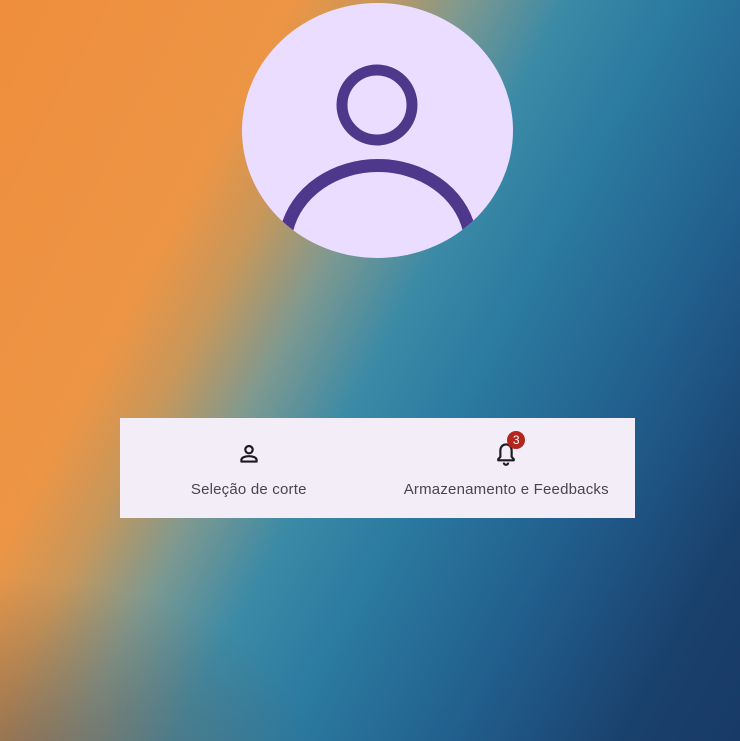 The height and width of the screenshot is (741, 740). Describe the element at coordinates (249, 454) in the screenshot. I see `person-outline-icon` at that location.